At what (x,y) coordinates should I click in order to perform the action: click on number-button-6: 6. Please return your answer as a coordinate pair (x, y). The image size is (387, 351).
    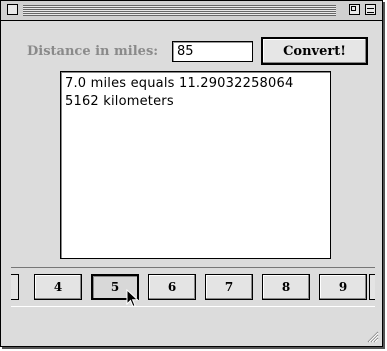
    Looking at the image, I should click on (172, 287).